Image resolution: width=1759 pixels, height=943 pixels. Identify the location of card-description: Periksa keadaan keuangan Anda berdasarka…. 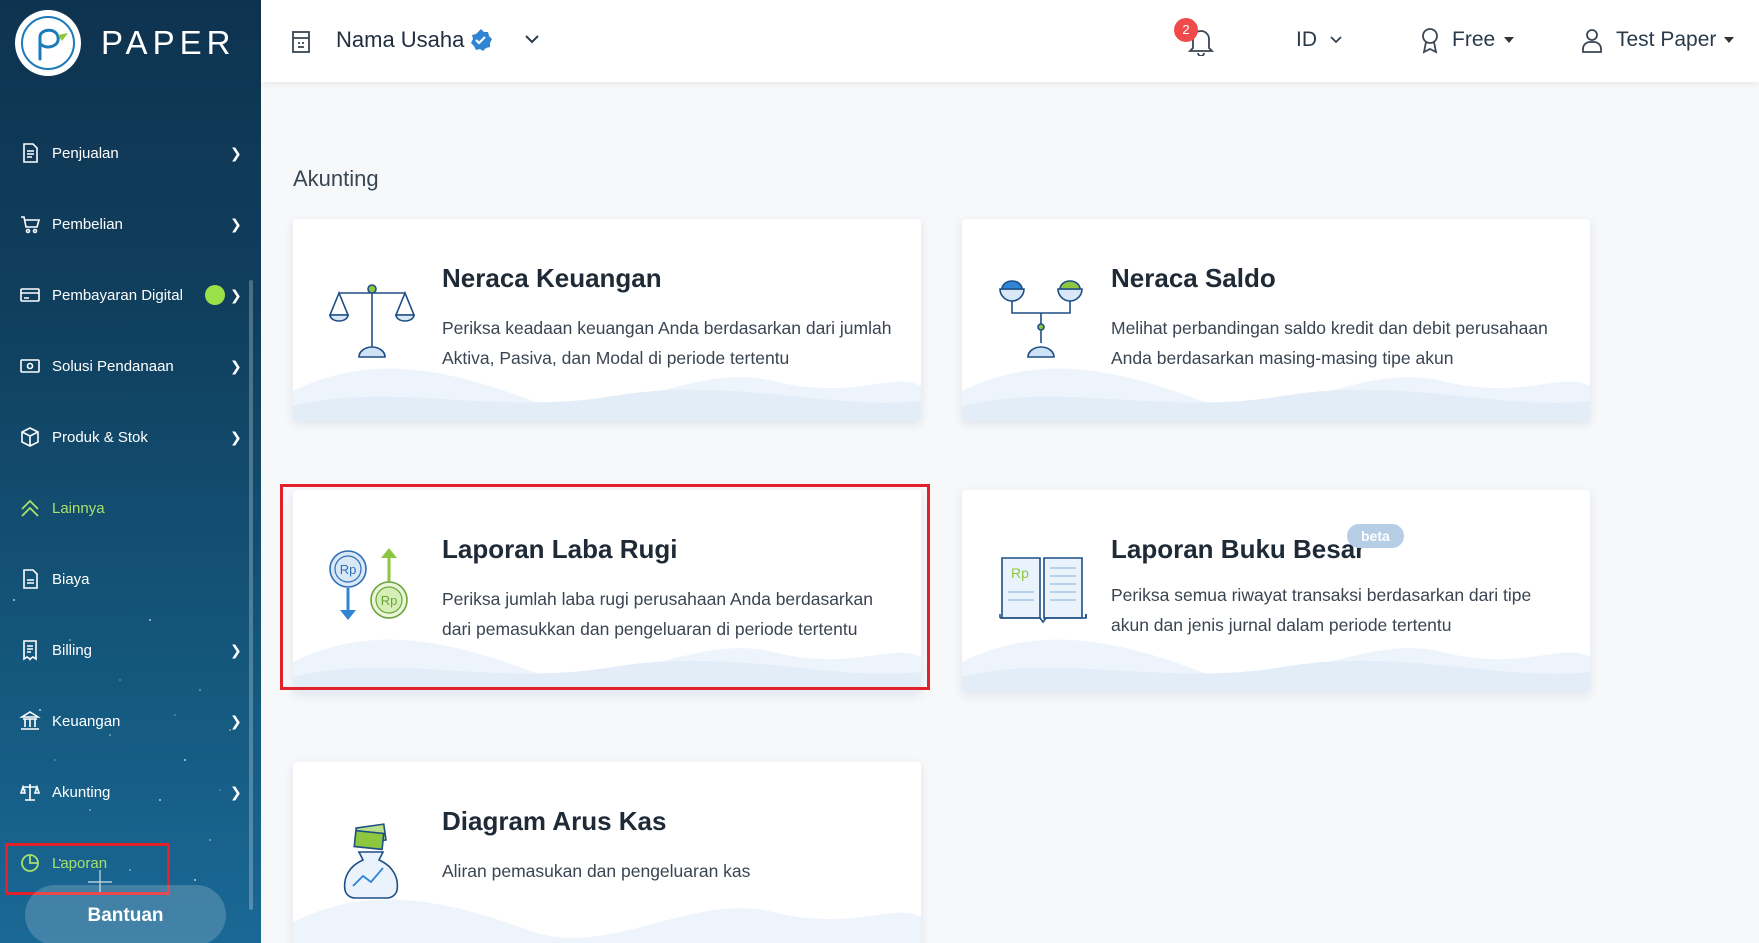
(667, 343).